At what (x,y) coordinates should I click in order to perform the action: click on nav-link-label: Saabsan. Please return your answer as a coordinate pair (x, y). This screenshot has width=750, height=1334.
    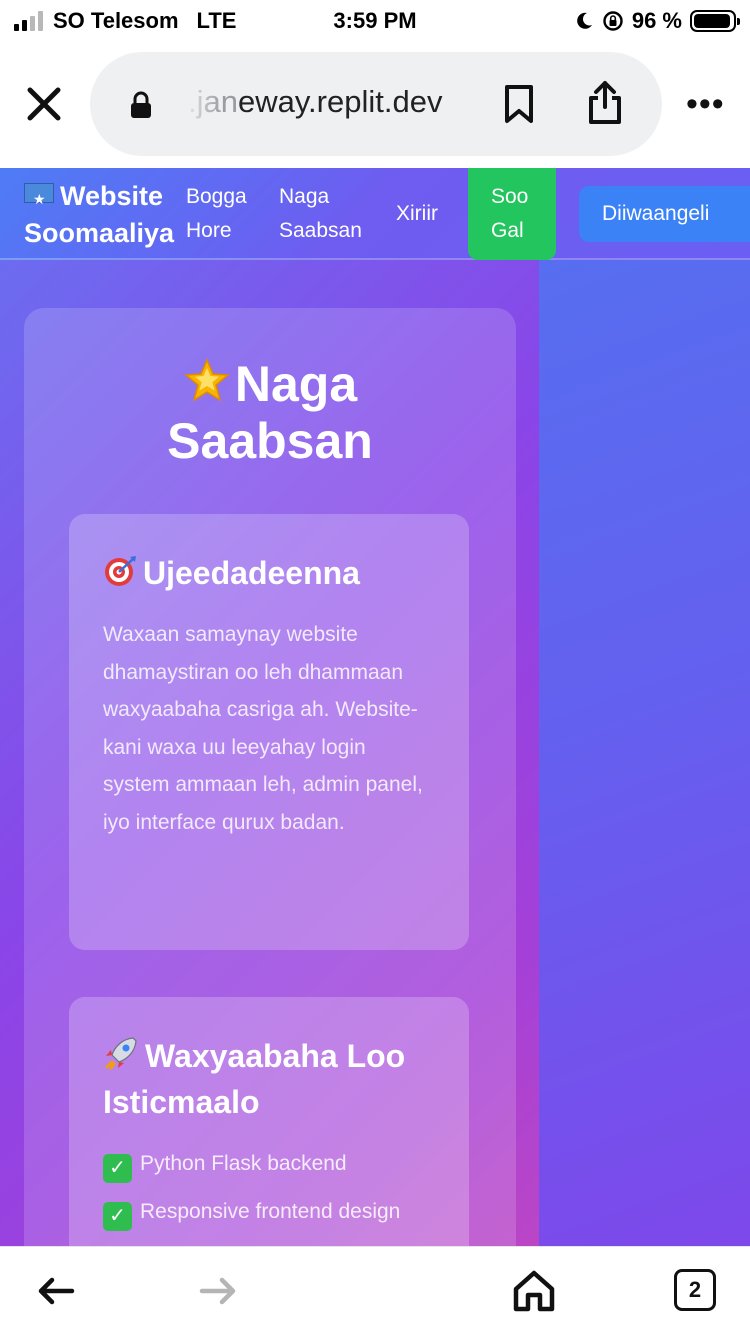
    Looking at the image, I should click on (320, 230).